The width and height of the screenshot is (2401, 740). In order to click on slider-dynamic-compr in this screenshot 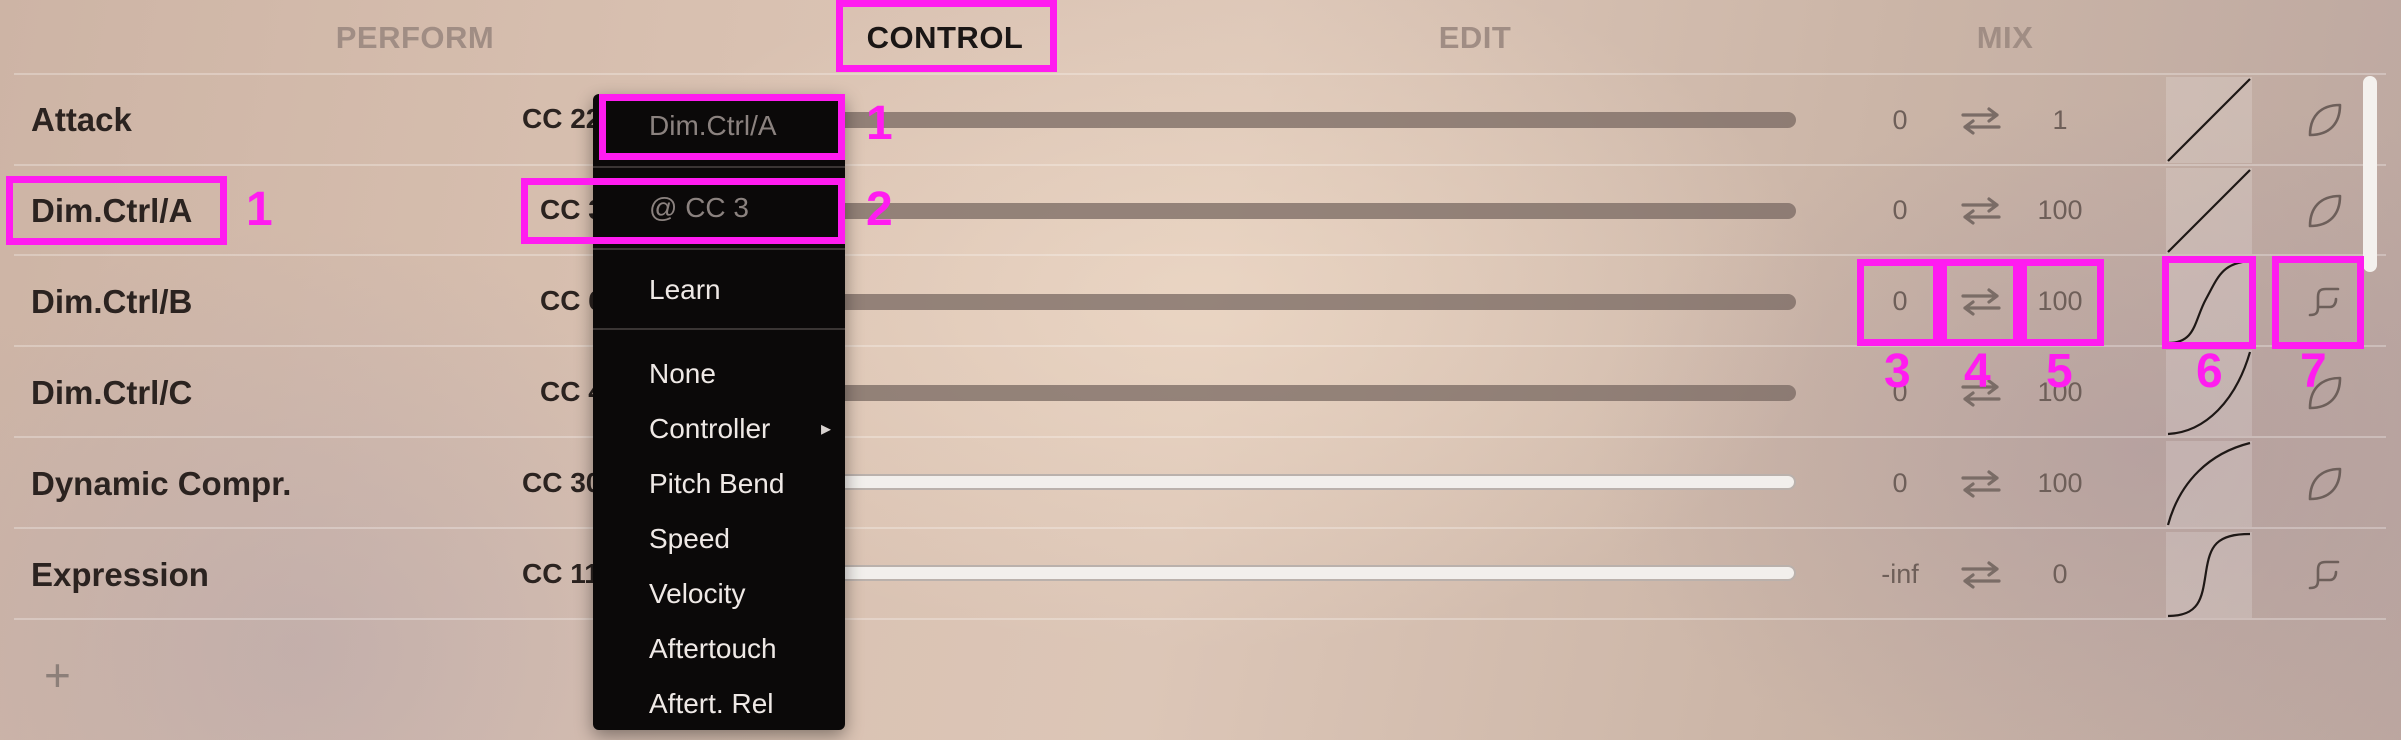, I will do `click(1313, 482)`.